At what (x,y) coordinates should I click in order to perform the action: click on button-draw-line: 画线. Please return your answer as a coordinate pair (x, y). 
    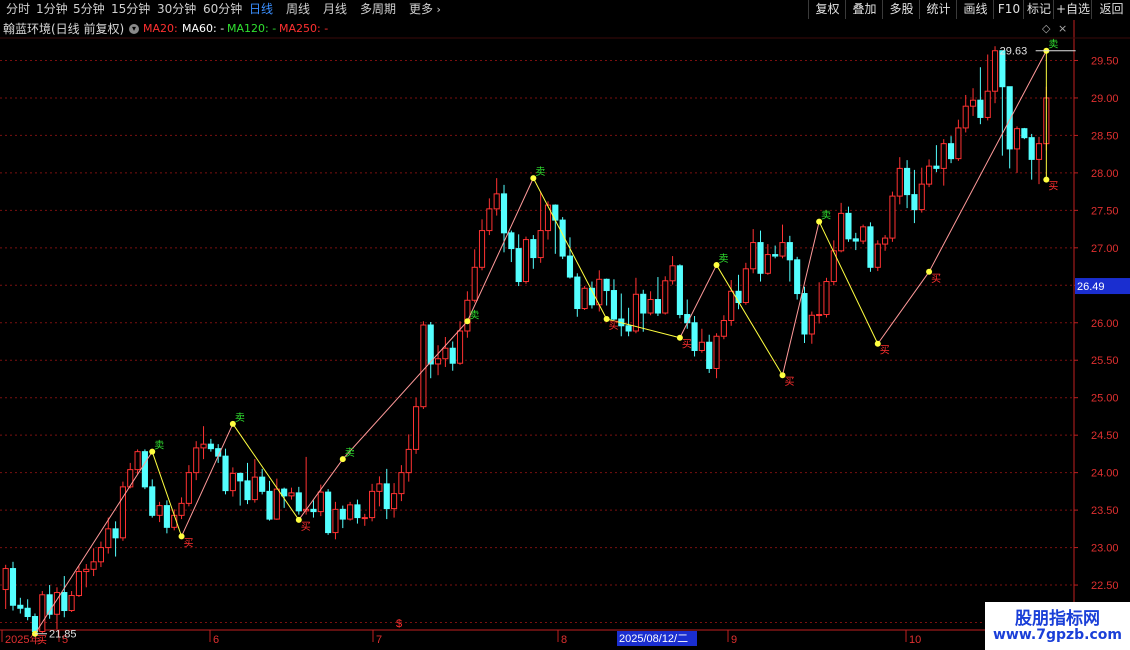
    Looking at the image, I should click on (975, 9).